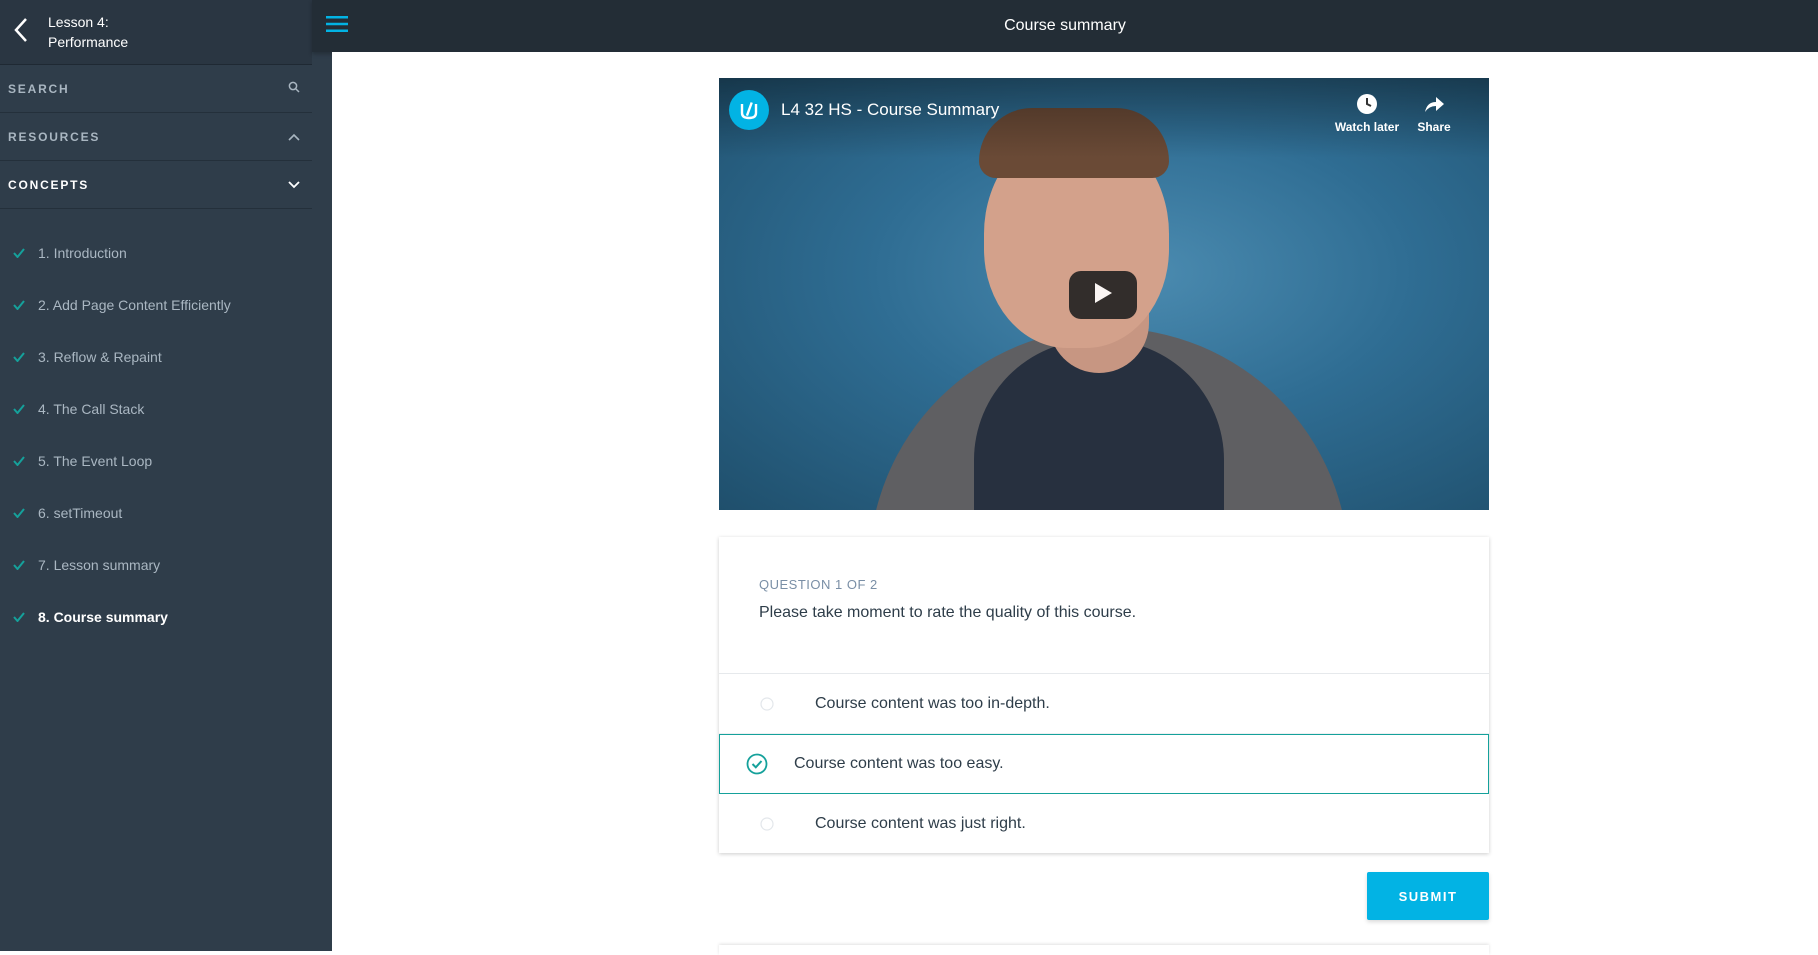 The height and width of the screenshot is (955, 1818). I want to click on page-title: Course summary, so click(1065, 25).